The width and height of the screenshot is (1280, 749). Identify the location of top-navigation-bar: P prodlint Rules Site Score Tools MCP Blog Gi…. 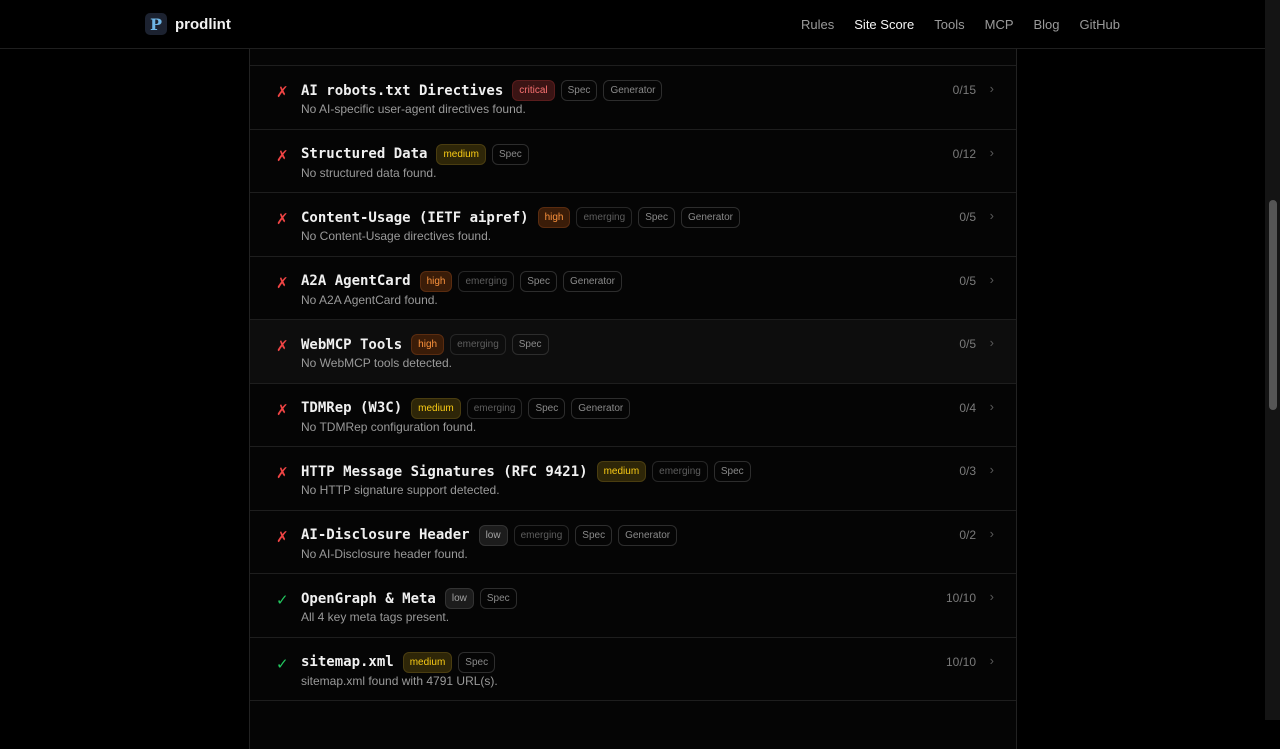
(632, 24).